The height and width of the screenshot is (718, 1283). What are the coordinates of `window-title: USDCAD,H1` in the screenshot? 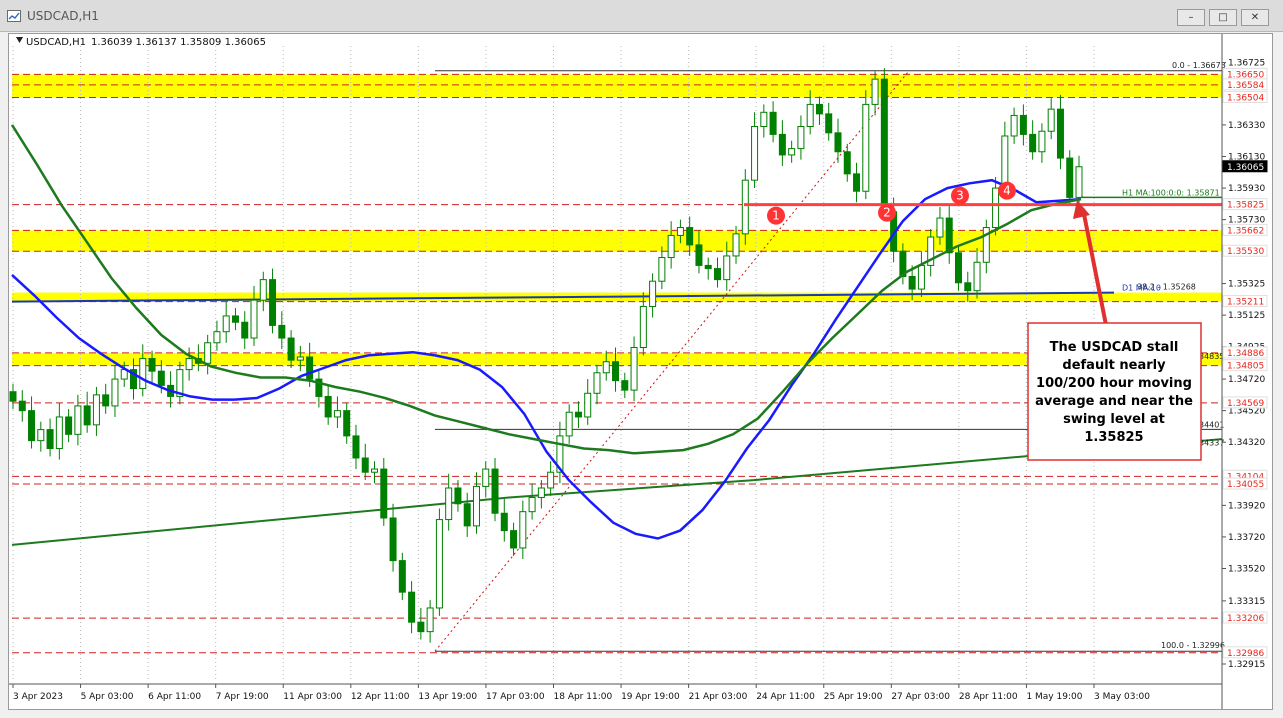 It's located at (63, 16).